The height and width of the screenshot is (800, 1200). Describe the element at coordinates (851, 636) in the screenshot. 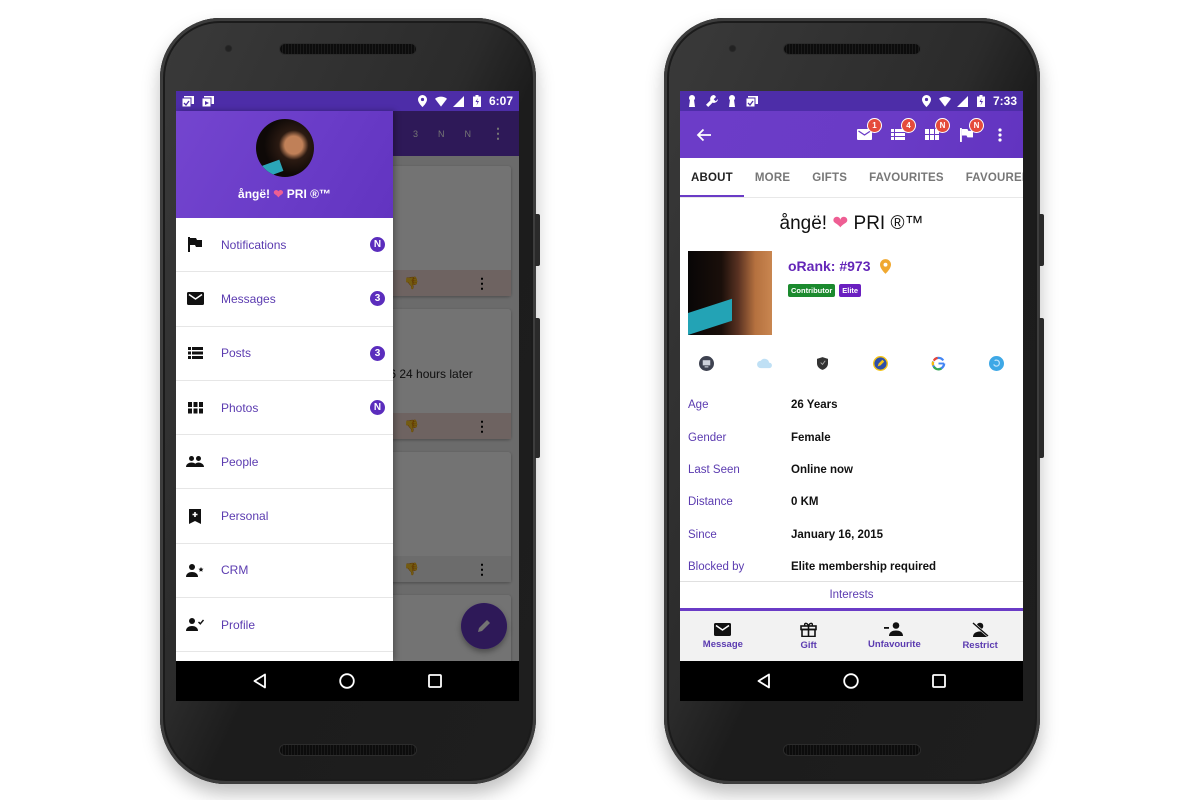

I see `bottom-action-bar: Message Gift Unfavourite Restrict` at that location.